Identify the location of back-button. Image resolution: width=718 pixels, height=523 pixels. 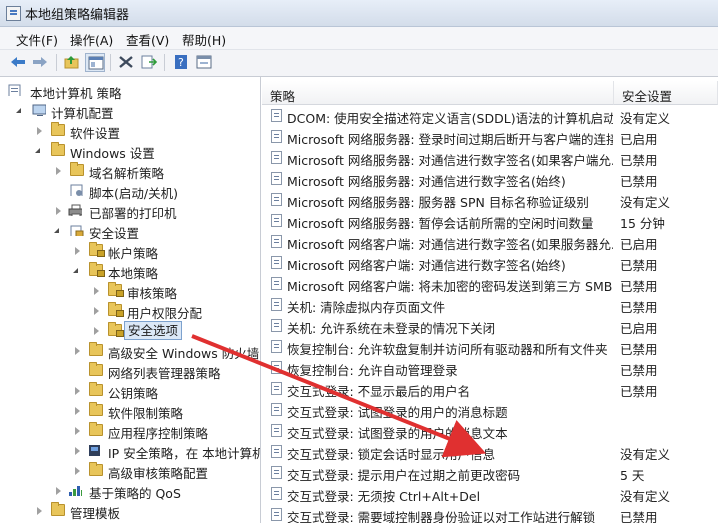
(18, 62).